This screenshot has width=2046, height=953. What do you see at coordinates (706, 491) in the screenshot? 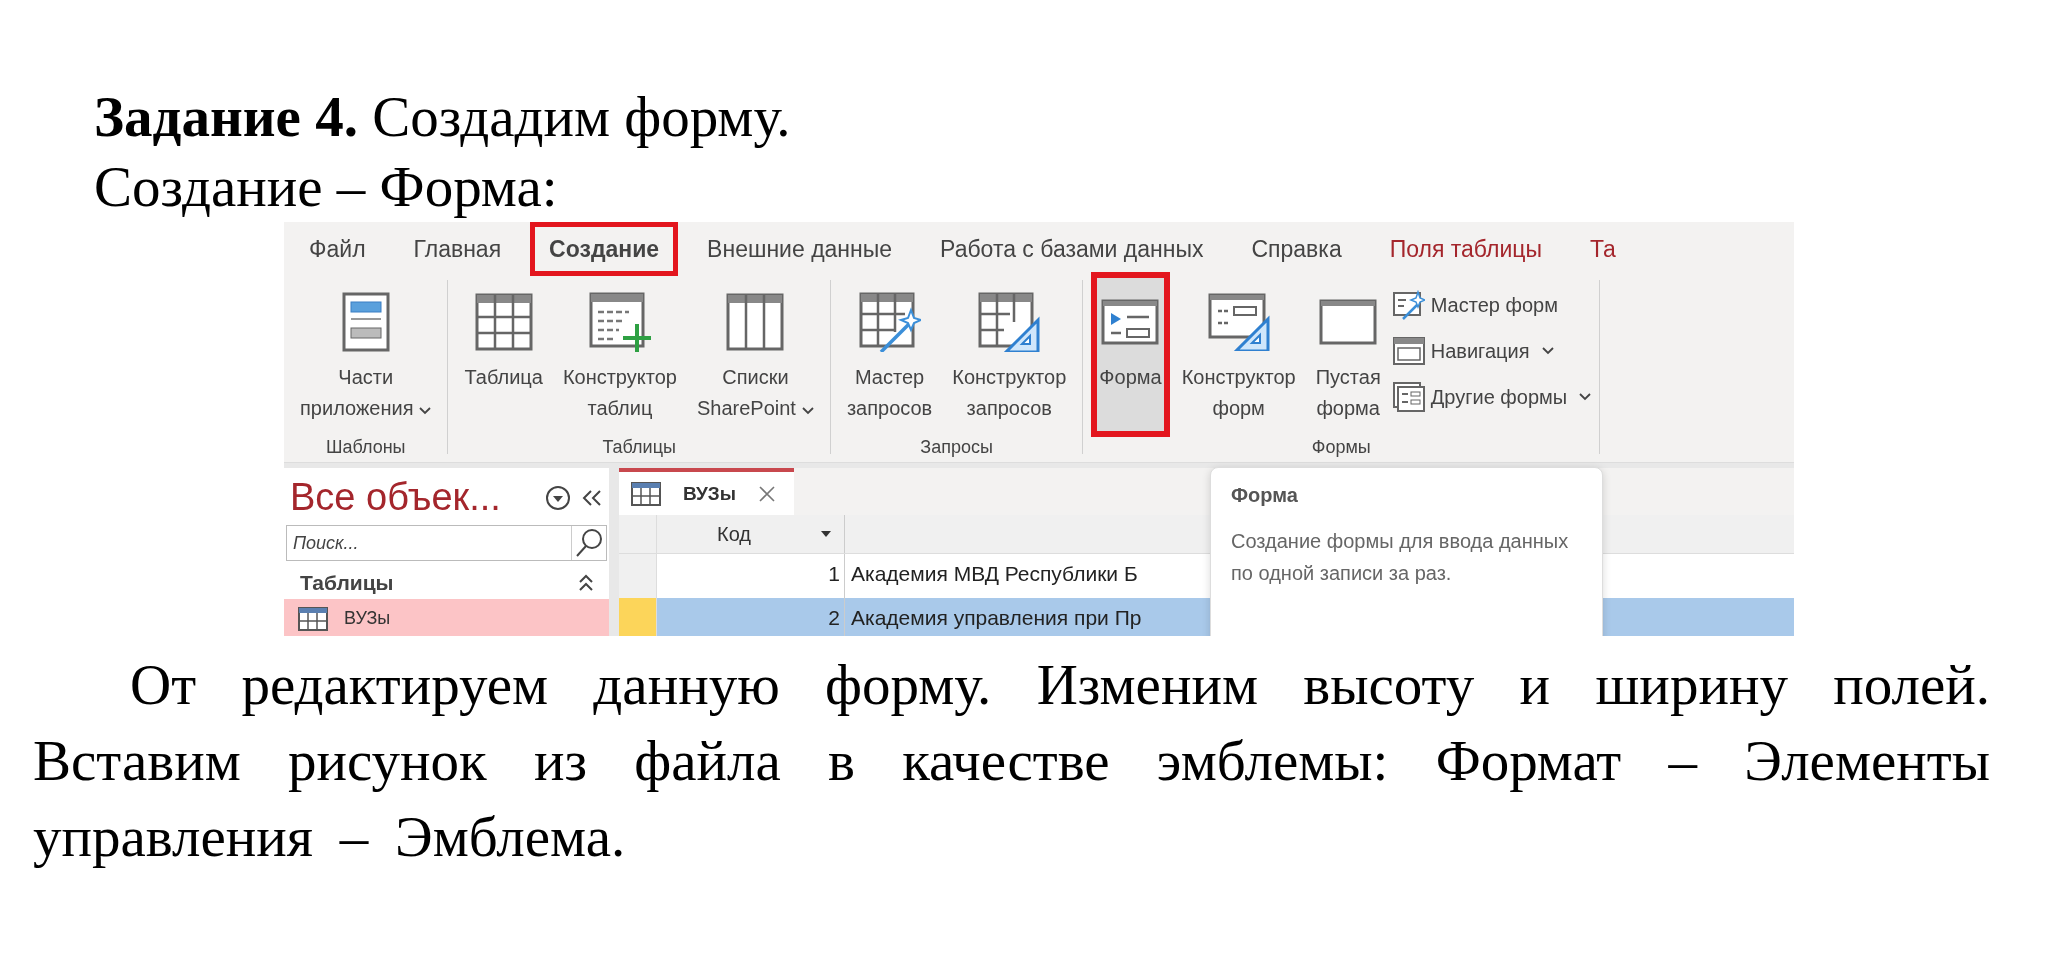
I see `document-tab: ВУЗы` at bounding box center [706, 491].